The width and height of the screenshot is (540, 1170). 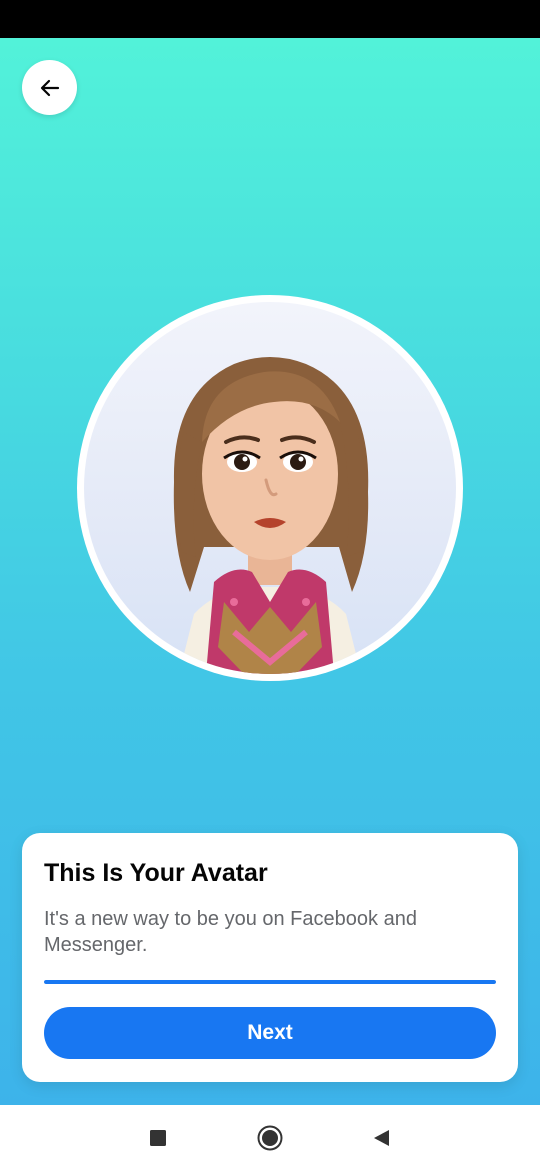 I want to click on status-bar, so click(x=270, y=19).